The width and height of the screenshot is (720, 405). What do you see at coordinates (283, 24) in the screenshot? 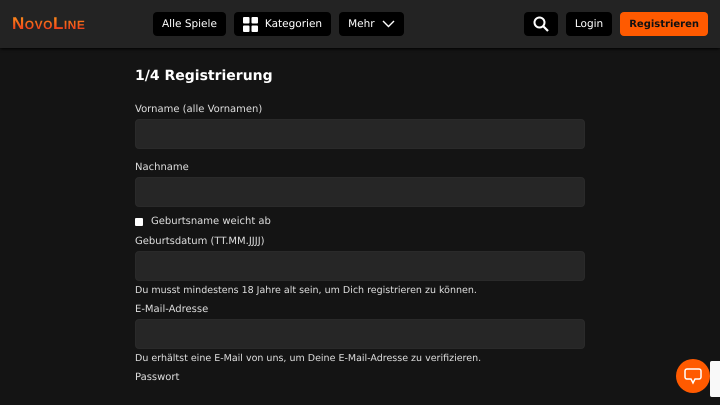
I see `nav-button: Kategorien` at bounding box center [283, 24].